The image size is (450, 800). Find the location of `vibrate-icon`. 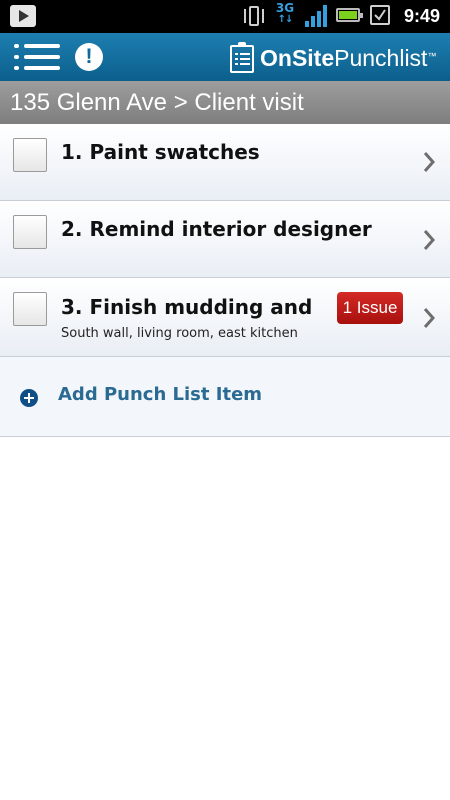

vibrate-icon is located at coordinates (254, 16).